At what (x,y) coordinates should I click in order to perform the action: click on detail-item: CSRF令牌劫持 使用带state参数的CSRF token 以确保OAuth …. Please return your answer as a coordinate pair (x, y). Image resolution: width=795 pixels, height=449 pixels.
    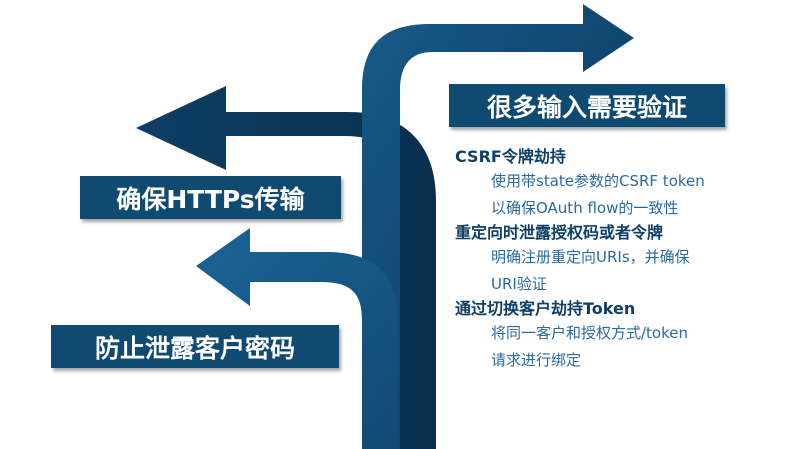
    Looking at the image, I should click on (620, 184).